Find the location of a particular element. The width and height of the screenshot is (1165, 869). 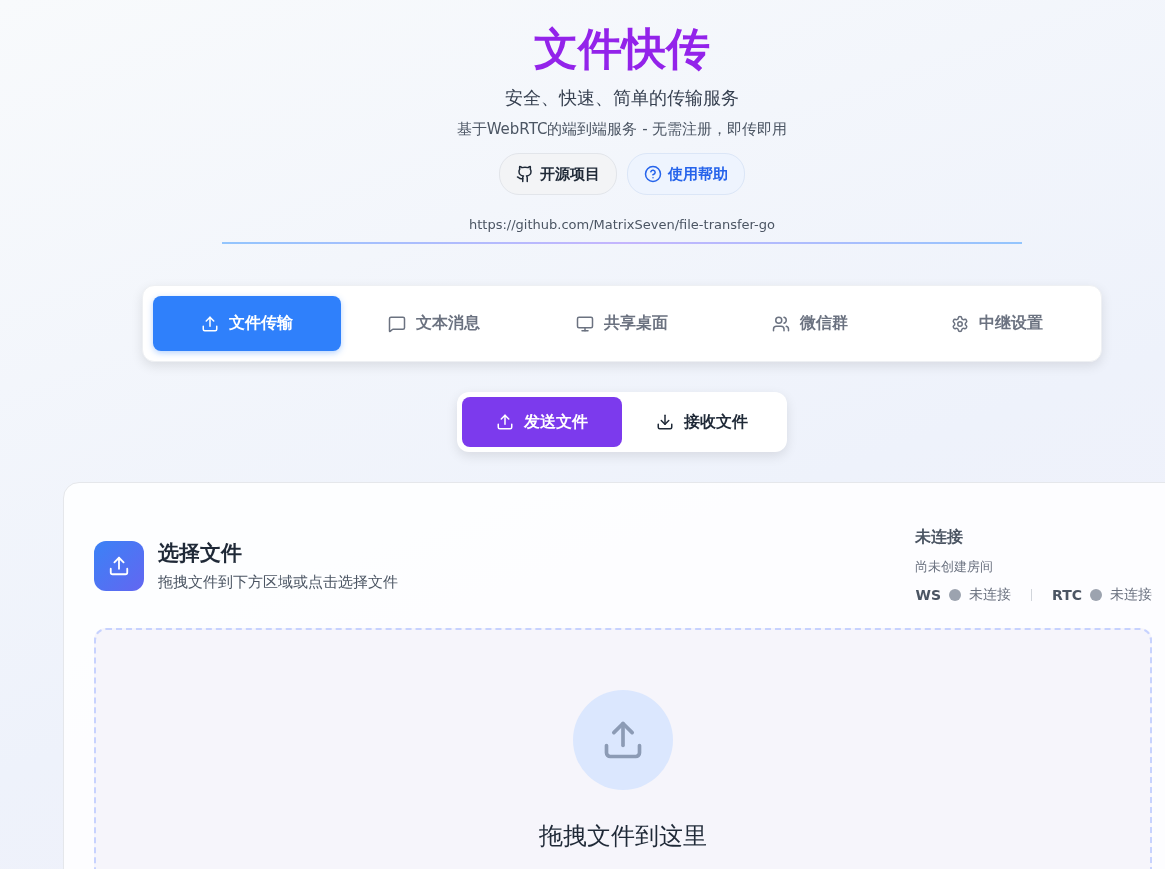

mode-button: 接收文件 is located at coordinates (702, 422).